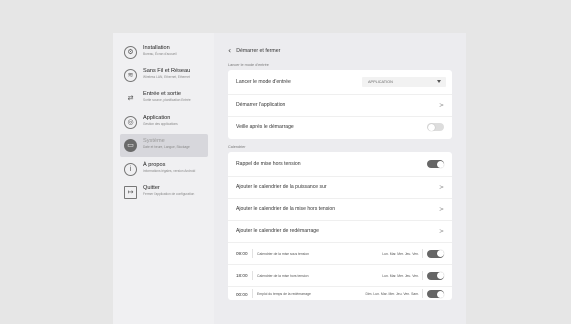  Describe the element at coordinates (283, 253) in the screenshot. I see `schedule-description: Calendrier de la mise sous tension` at that location.